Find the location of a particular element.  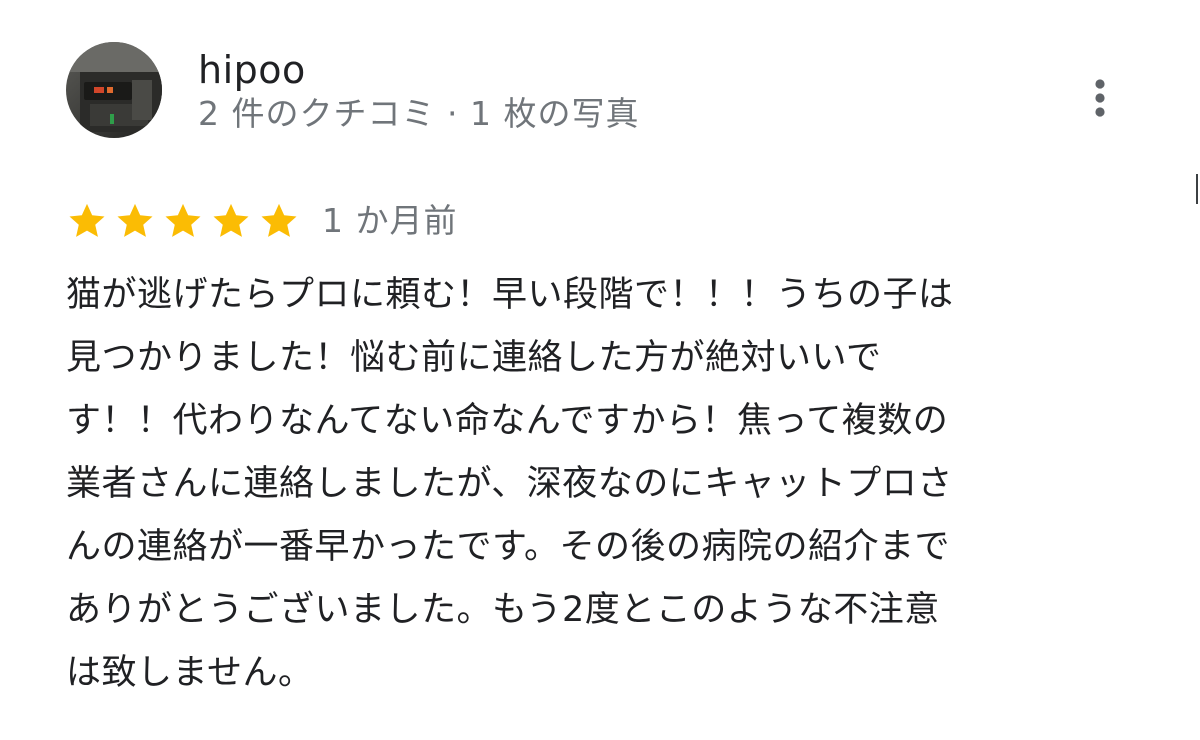

author-info: hipoo 2 件のクチコミ · 1 枚の写真 is located at coordinates (418, 91).